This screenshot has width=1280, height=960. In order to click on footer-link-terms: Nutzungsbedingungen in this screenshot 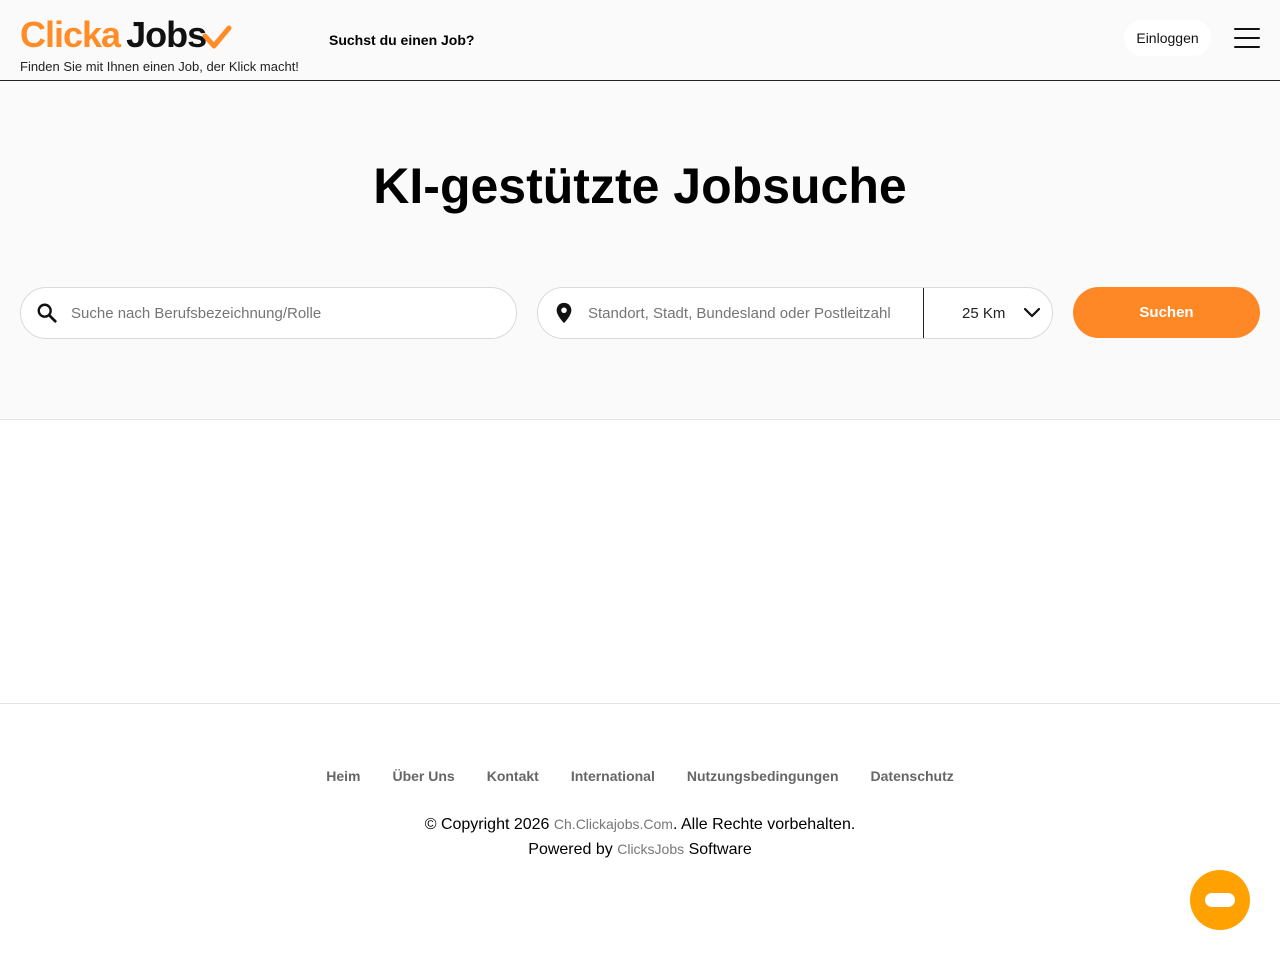, I will do `click(763, 776)`.